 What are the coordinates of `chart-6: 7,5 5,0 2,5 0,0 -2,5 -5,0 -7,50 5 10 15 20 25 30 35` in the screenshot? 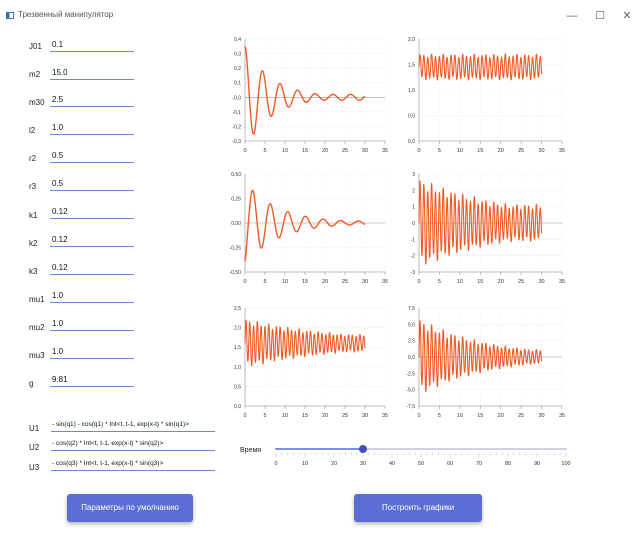 It's located at (485, 362).